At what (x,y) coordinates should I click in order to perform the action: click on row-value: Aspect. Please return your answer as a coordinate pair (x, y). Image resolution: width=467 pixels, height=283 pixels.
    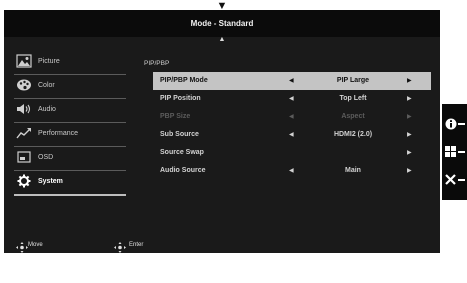
    Looking at the image, I should click on (353, 116).